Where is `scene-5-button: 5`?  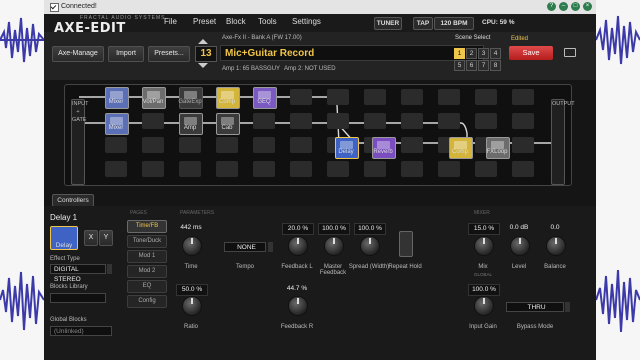
scene-5-button: 5 is located at coordinates (459, 65).